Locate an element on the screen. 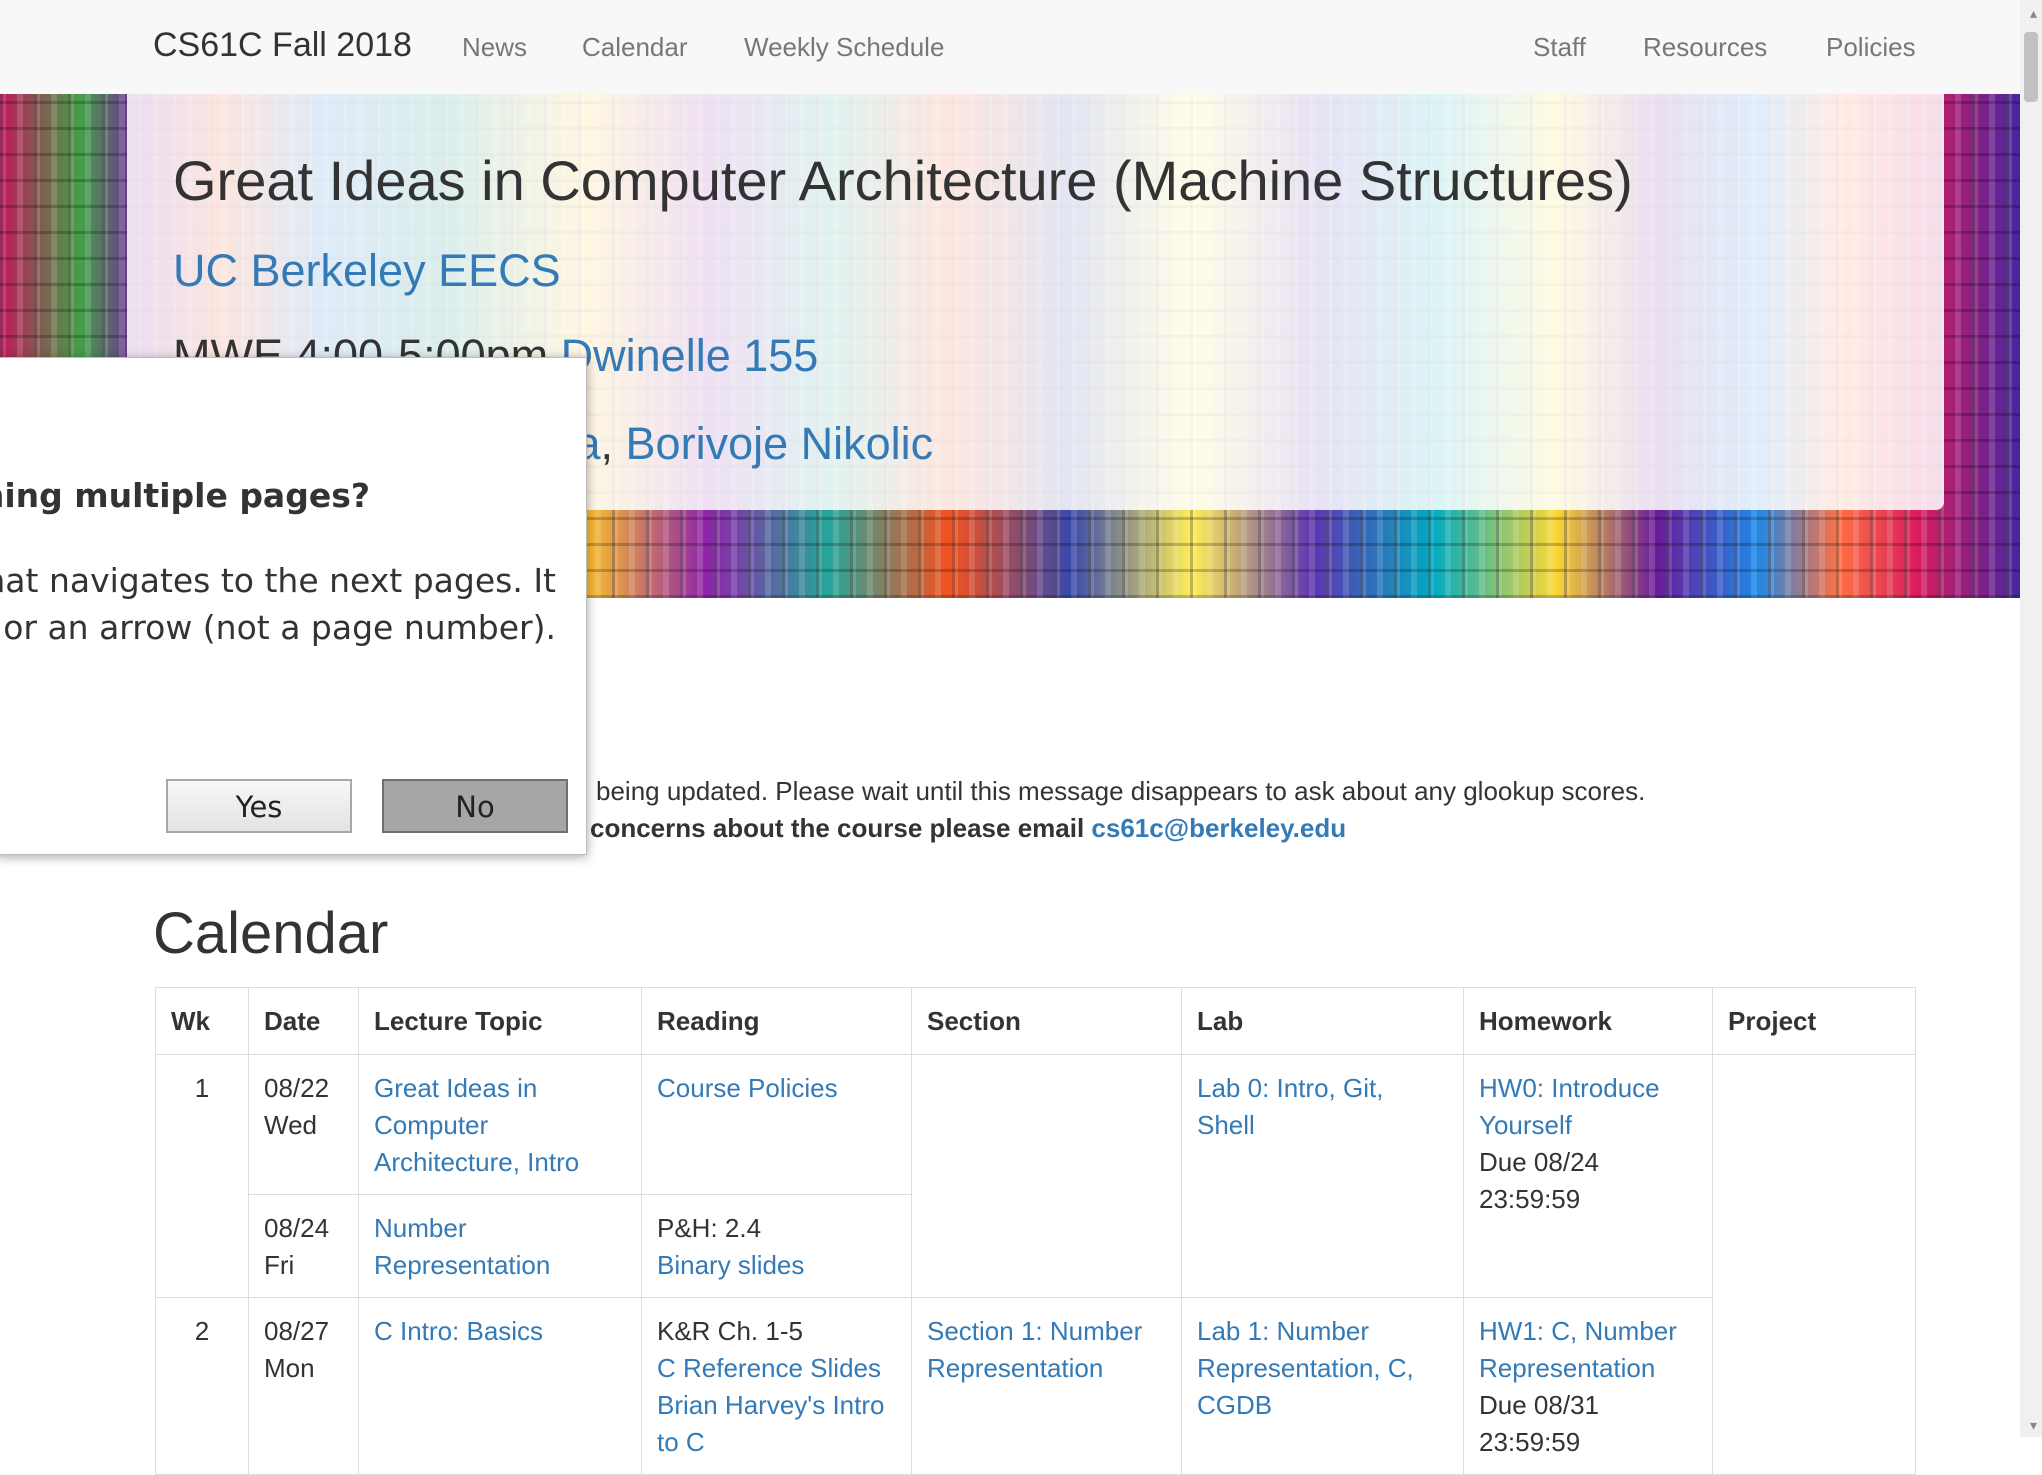 Image resolution: width=2042 pixels, height=1475 pixels. reading-text: K&R Ch. 1-5 is located at coordinates (730, 1331).